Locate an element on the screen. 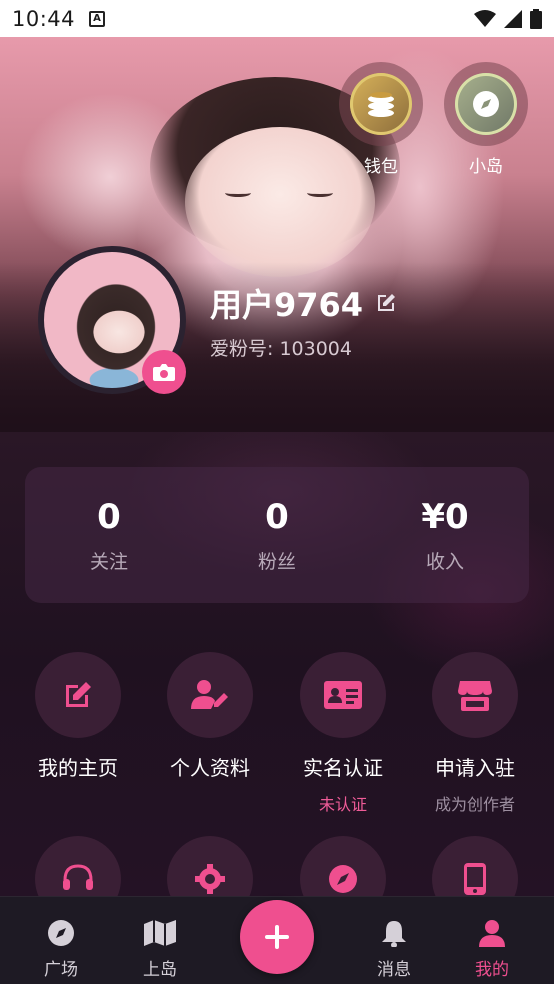  store-icon is located at coordinates (475, 695).